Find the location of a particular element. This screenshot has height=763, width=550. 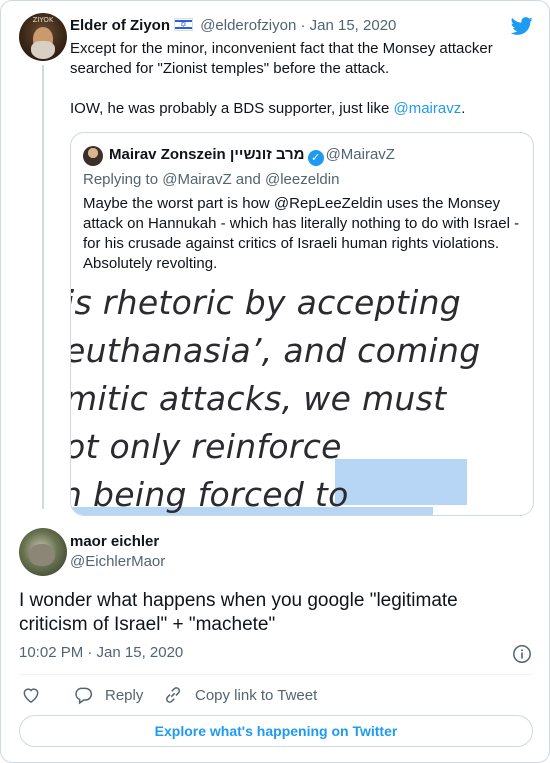

copy-link-label: Copy link to Tweet is located at coordinates (256, 695).